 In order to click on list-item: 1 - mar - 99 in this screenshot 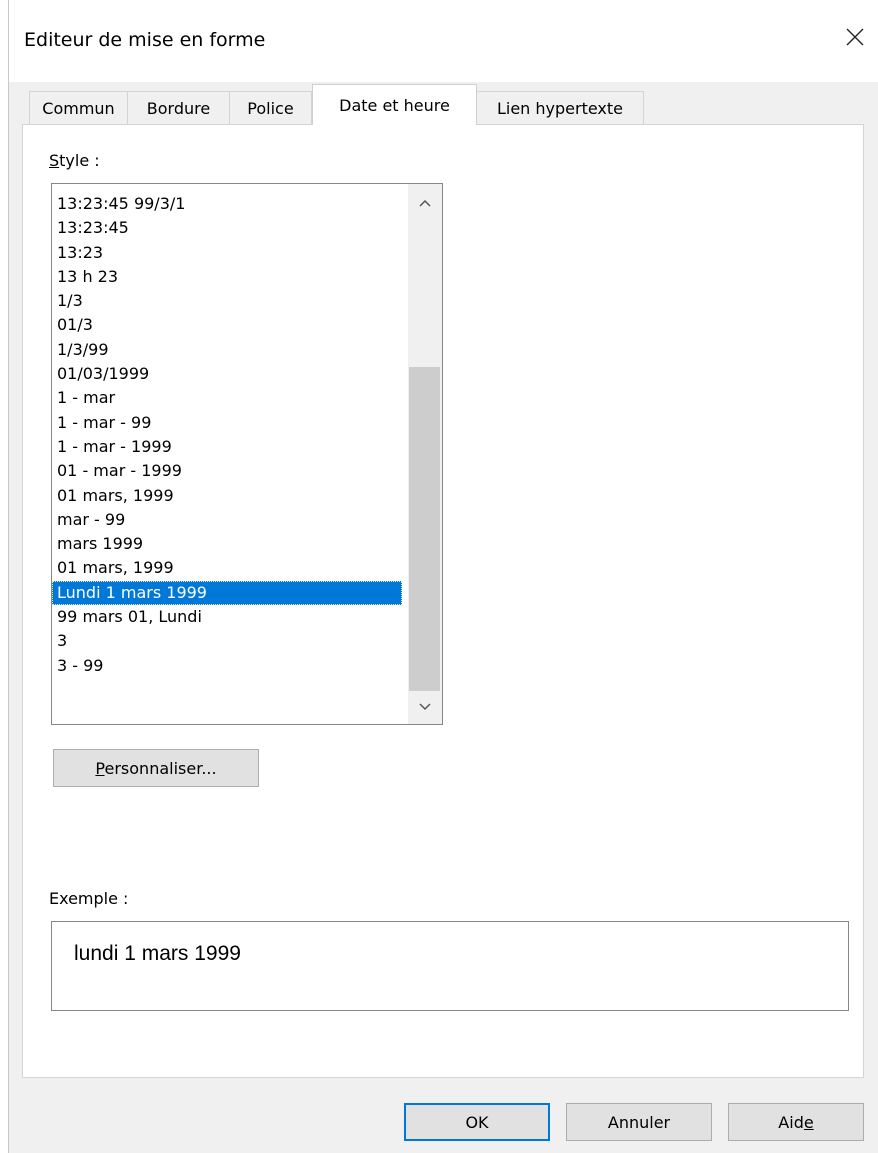, I will do `click(227, 423)`.